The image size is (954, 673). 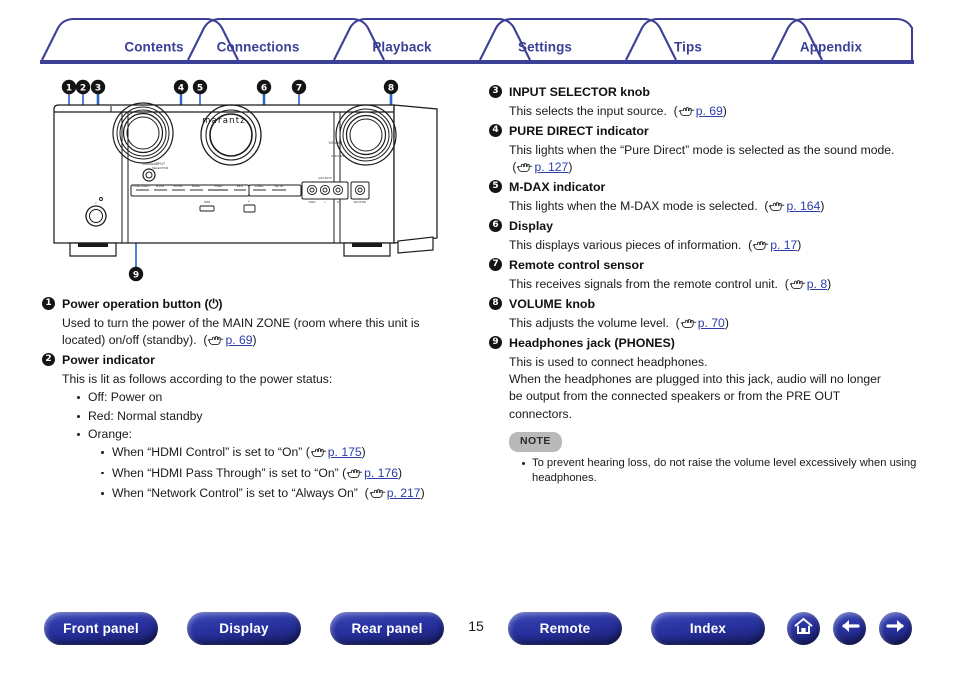 What do you see at coordinates (401, 47) in the screenshot?
I see `tab-playback: Playback` at bounding box center [401, 47].